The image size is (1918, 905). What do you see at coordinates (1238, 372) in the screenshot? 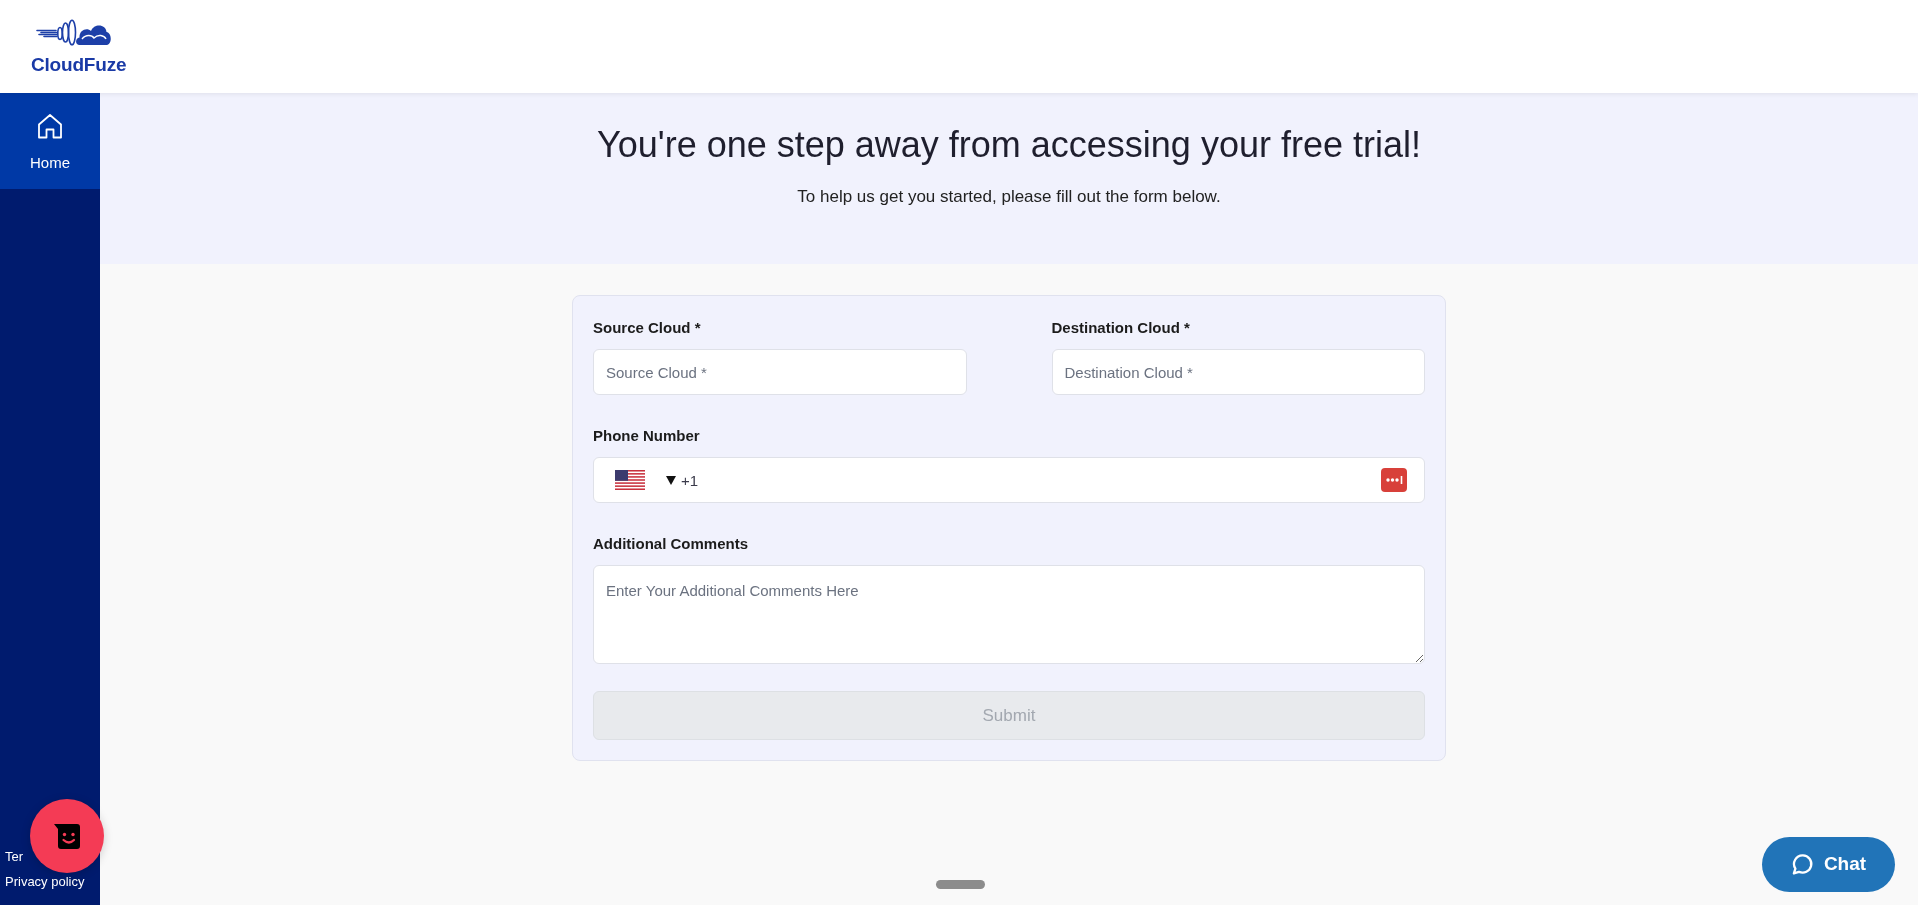
I see `text-field: Destination Cloud *` at bounding box center [1238, 372].